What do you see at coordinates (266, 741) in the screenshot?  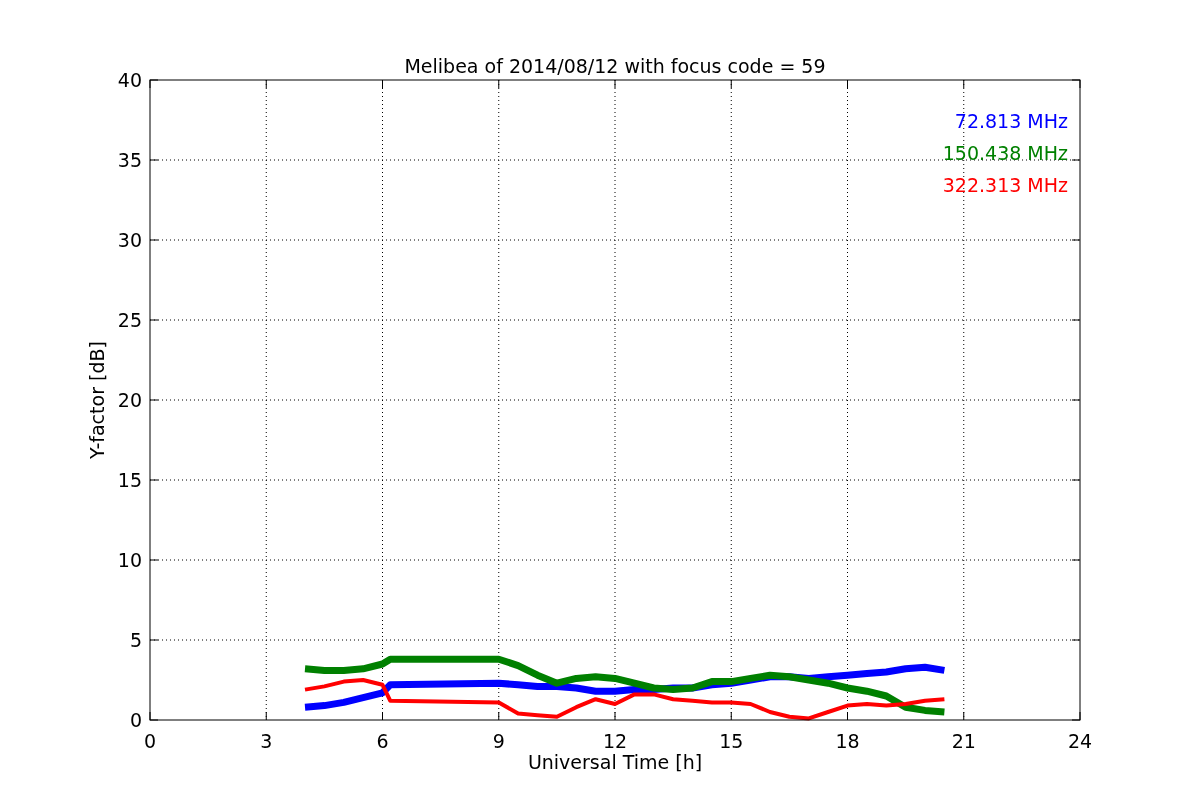 I see `x-tick-label: 3` at bounding box center [266, 741].